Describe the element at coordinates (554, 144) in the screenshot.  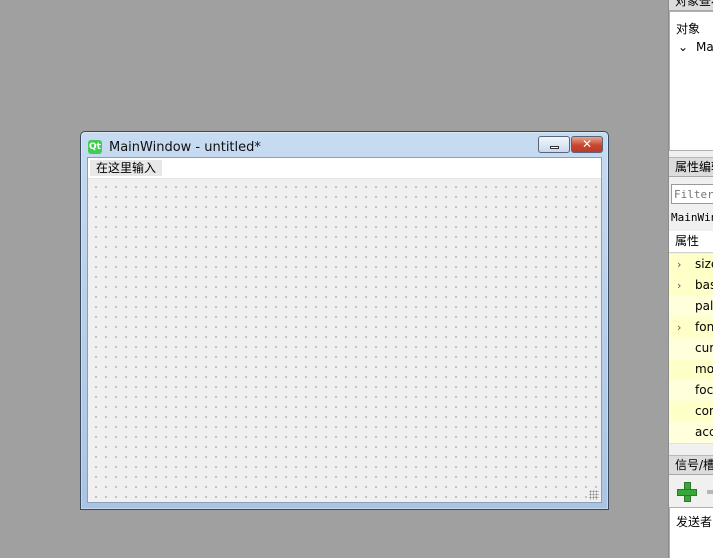
I see `minimize-button` at that location.